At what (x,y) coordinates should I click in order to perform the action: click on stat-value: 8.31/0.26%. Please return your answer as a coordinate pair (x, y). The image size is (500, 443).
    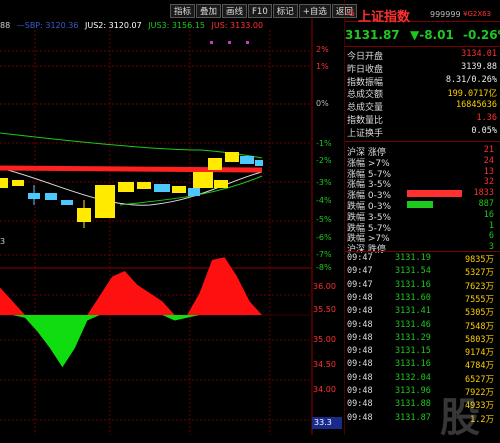
    Looking at the image, I should click on (471, 79).